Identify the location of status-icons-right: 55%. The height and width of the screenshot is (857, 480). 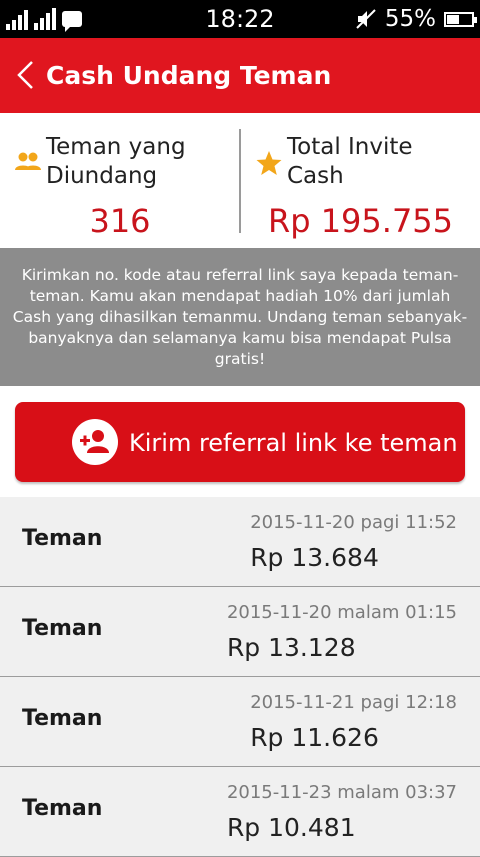
(416, 19).